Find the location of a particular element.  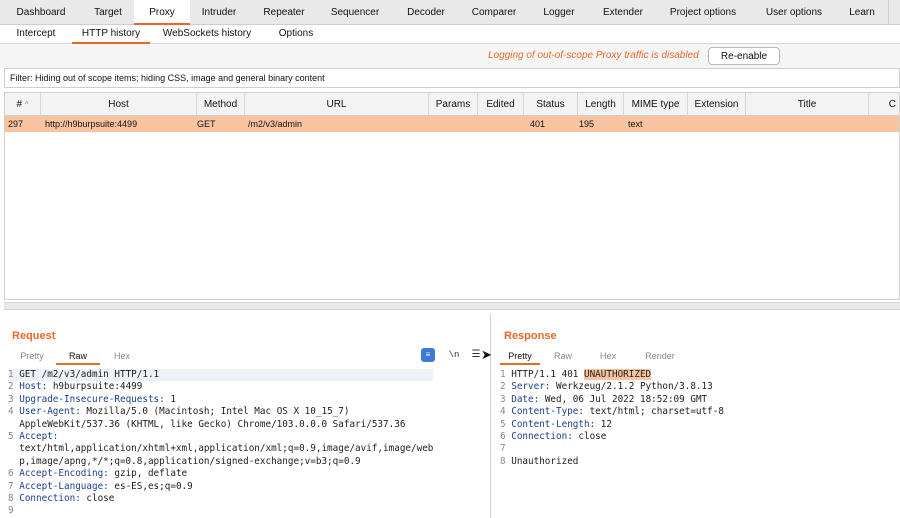

cell-number: 297 is located at coordinates (16, 124).